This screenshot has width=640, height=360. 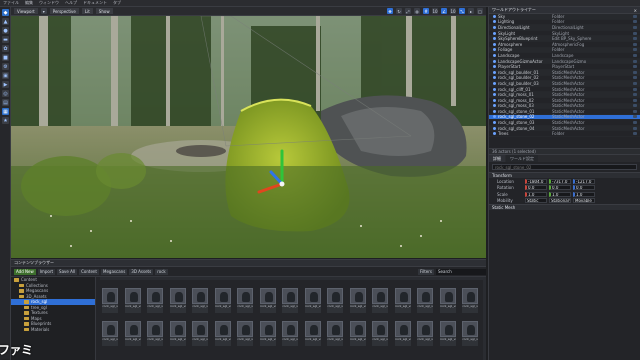 What do you see at coordinates (5, 48) in the screenshot?
I see `foliage-mode-icon: ✿` at bounding box center [5, 48].